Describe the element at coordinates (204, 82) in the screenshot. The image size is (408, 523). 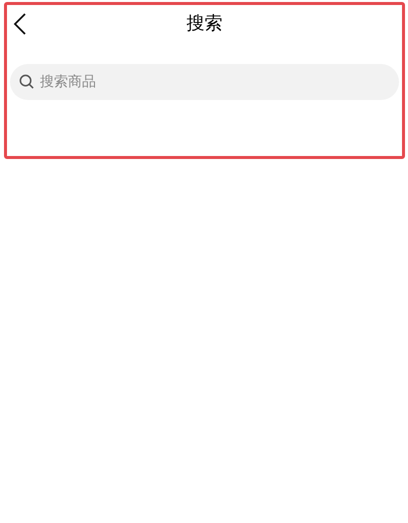
I see `search-field: 搜索商品` at that location.